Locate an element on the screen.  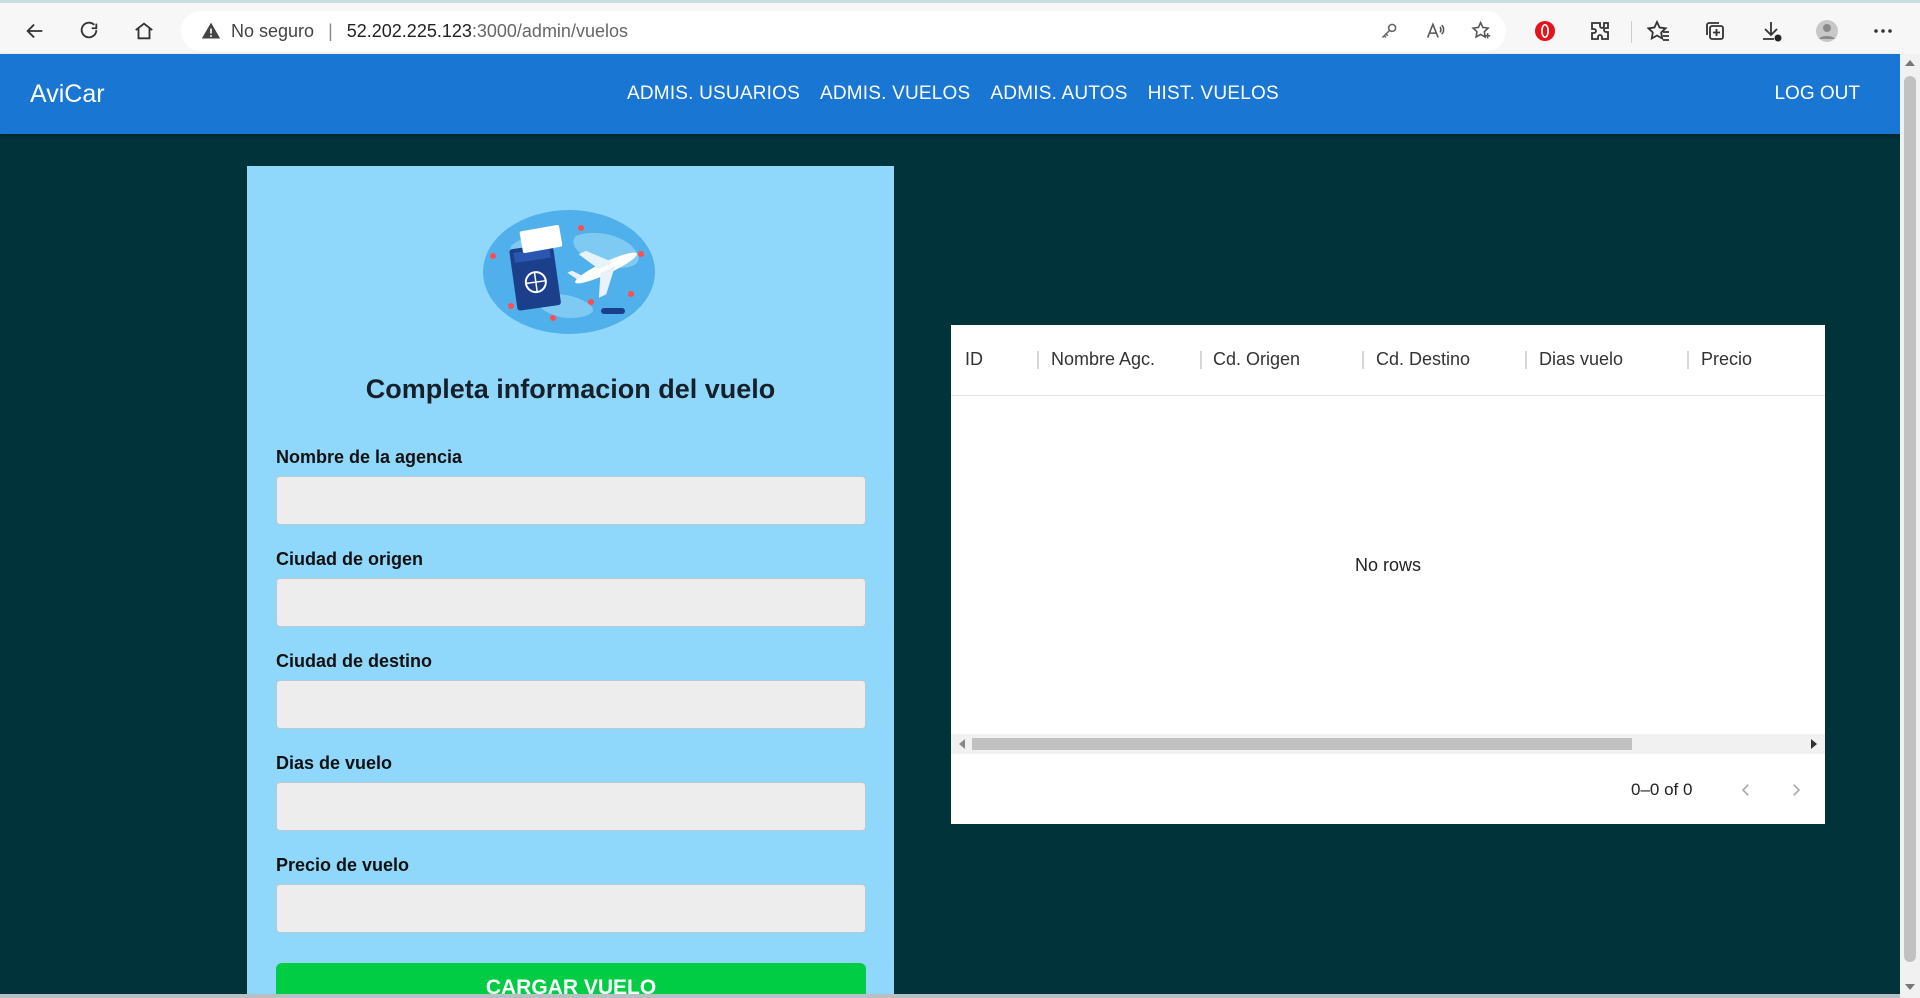
agency-name-label: Nombre de la agencia is located at coordinates (369, 457).